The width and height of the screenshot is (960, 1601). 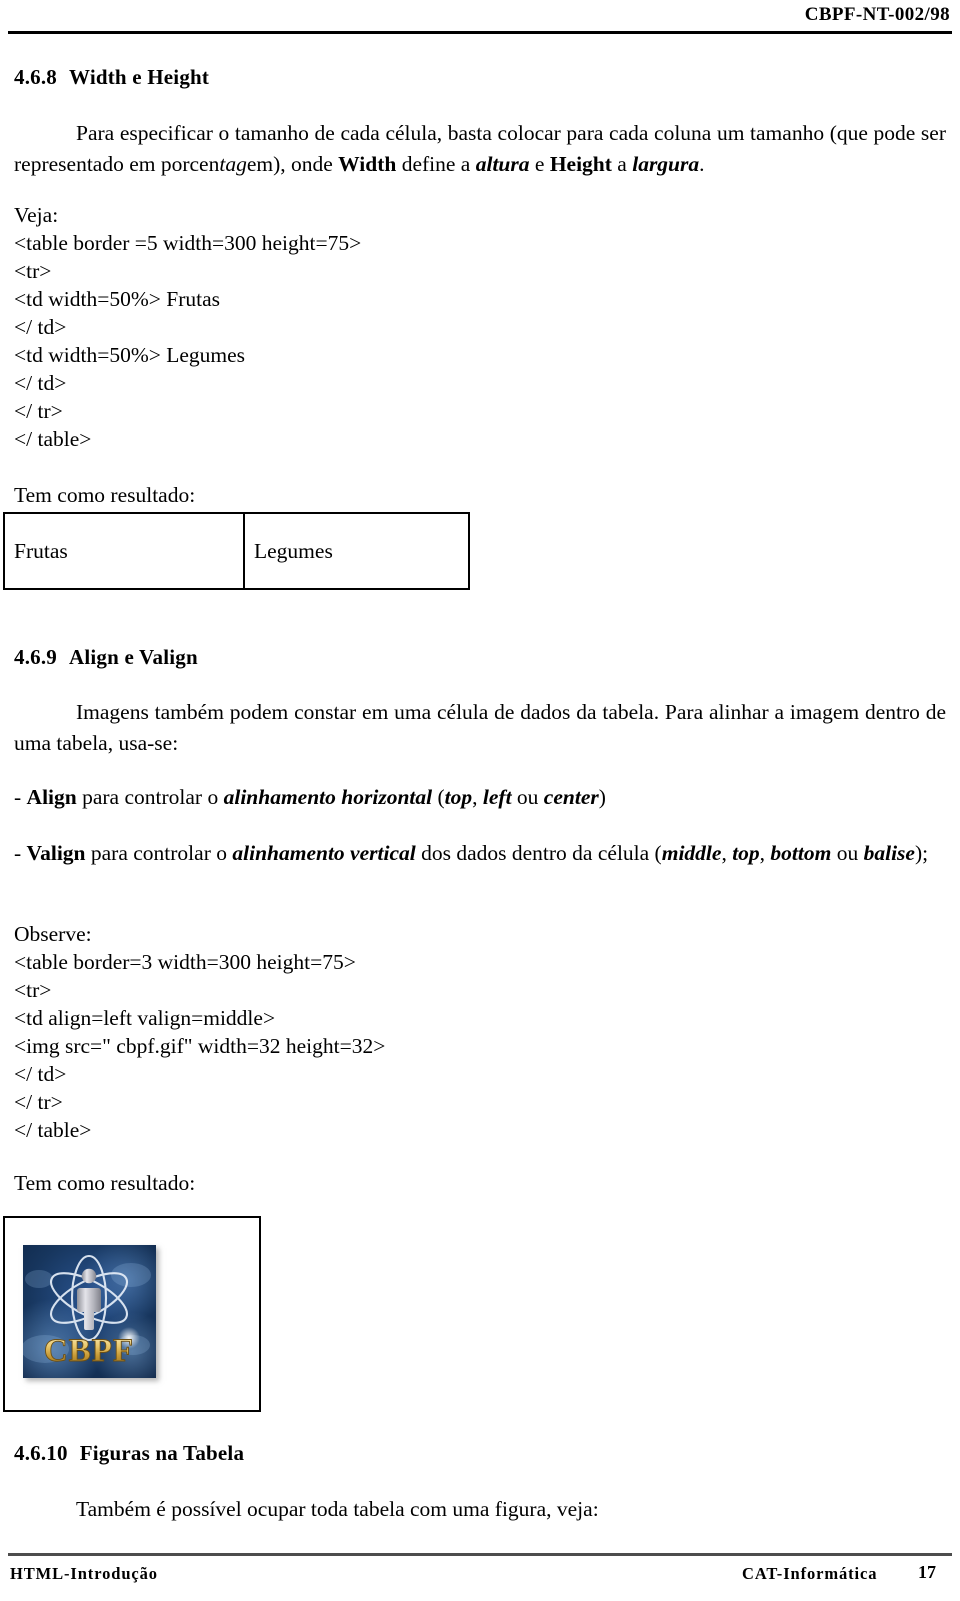 What do you see at coordinates (497, 797) in the screenshot?
I see `bullet-align-option-left: left` at bounding box center [497, 797].